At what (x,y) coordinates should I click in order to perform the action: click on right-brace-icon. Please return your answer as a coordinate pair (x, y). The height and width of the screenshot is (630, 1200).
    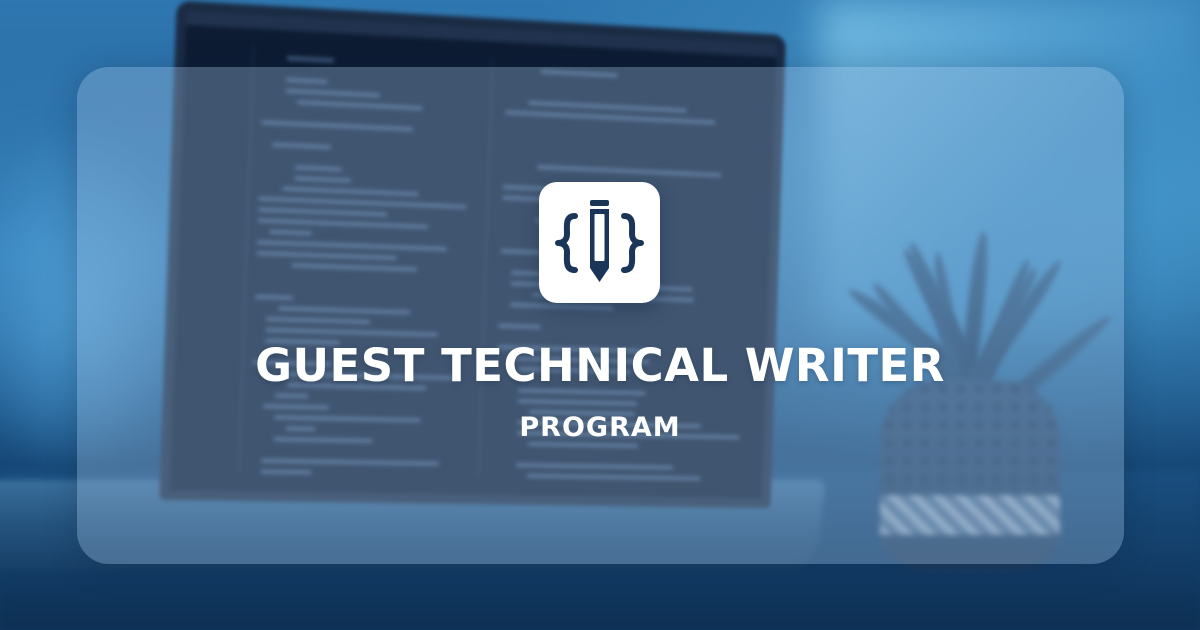
    Looking at the image, I should click on (632, 243).